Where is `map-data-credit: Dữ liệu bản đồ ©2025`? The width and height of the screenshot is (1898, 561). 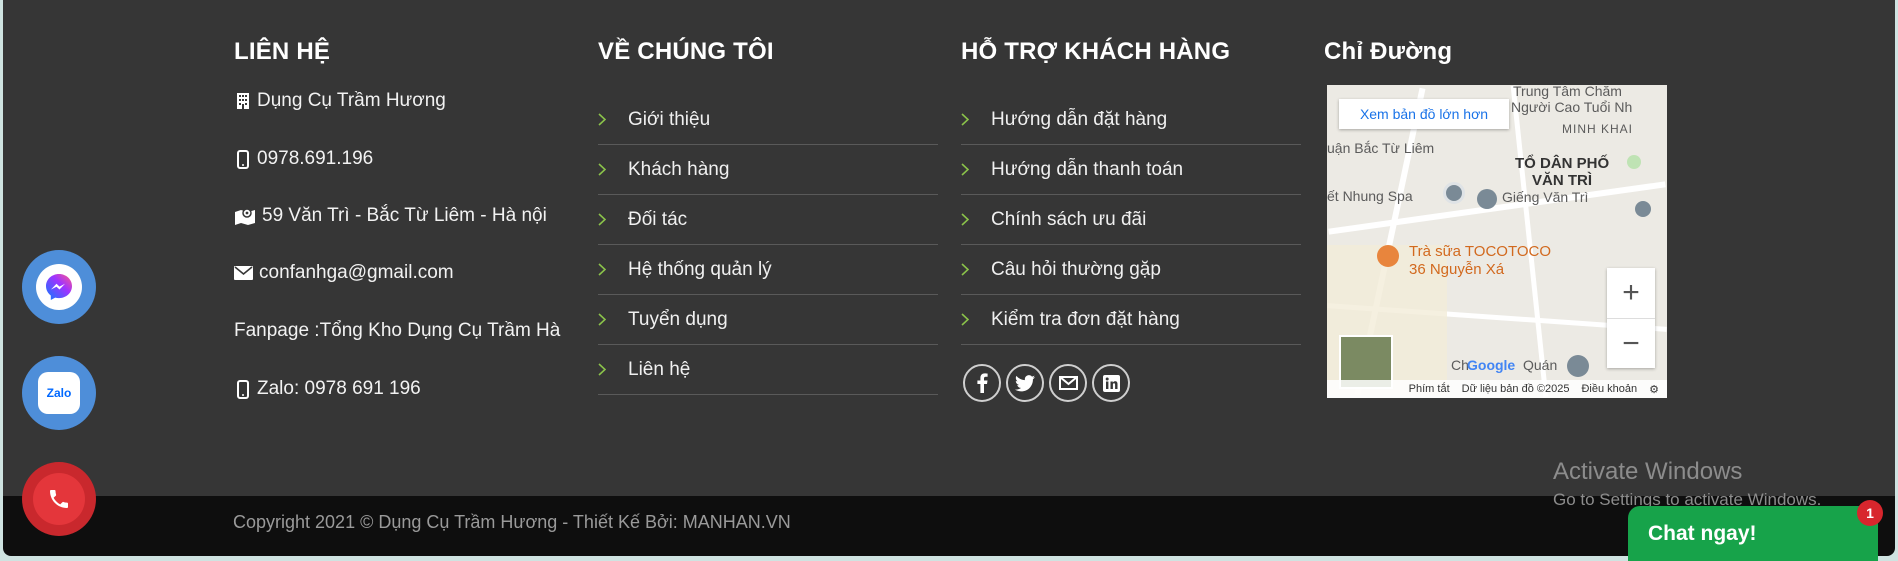 map-data-credit: Dữ liệu bản đồ ©2025 is located at coordinates (1515, 389).